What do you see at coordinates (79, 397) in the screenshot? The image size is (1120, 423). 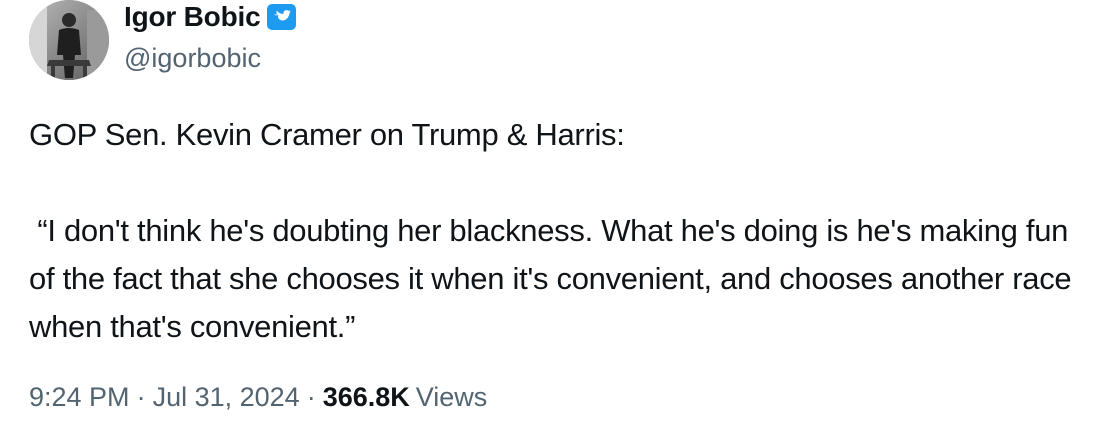 I see `tweet-time: 9:24 PM` at bounding box center [79, 397].